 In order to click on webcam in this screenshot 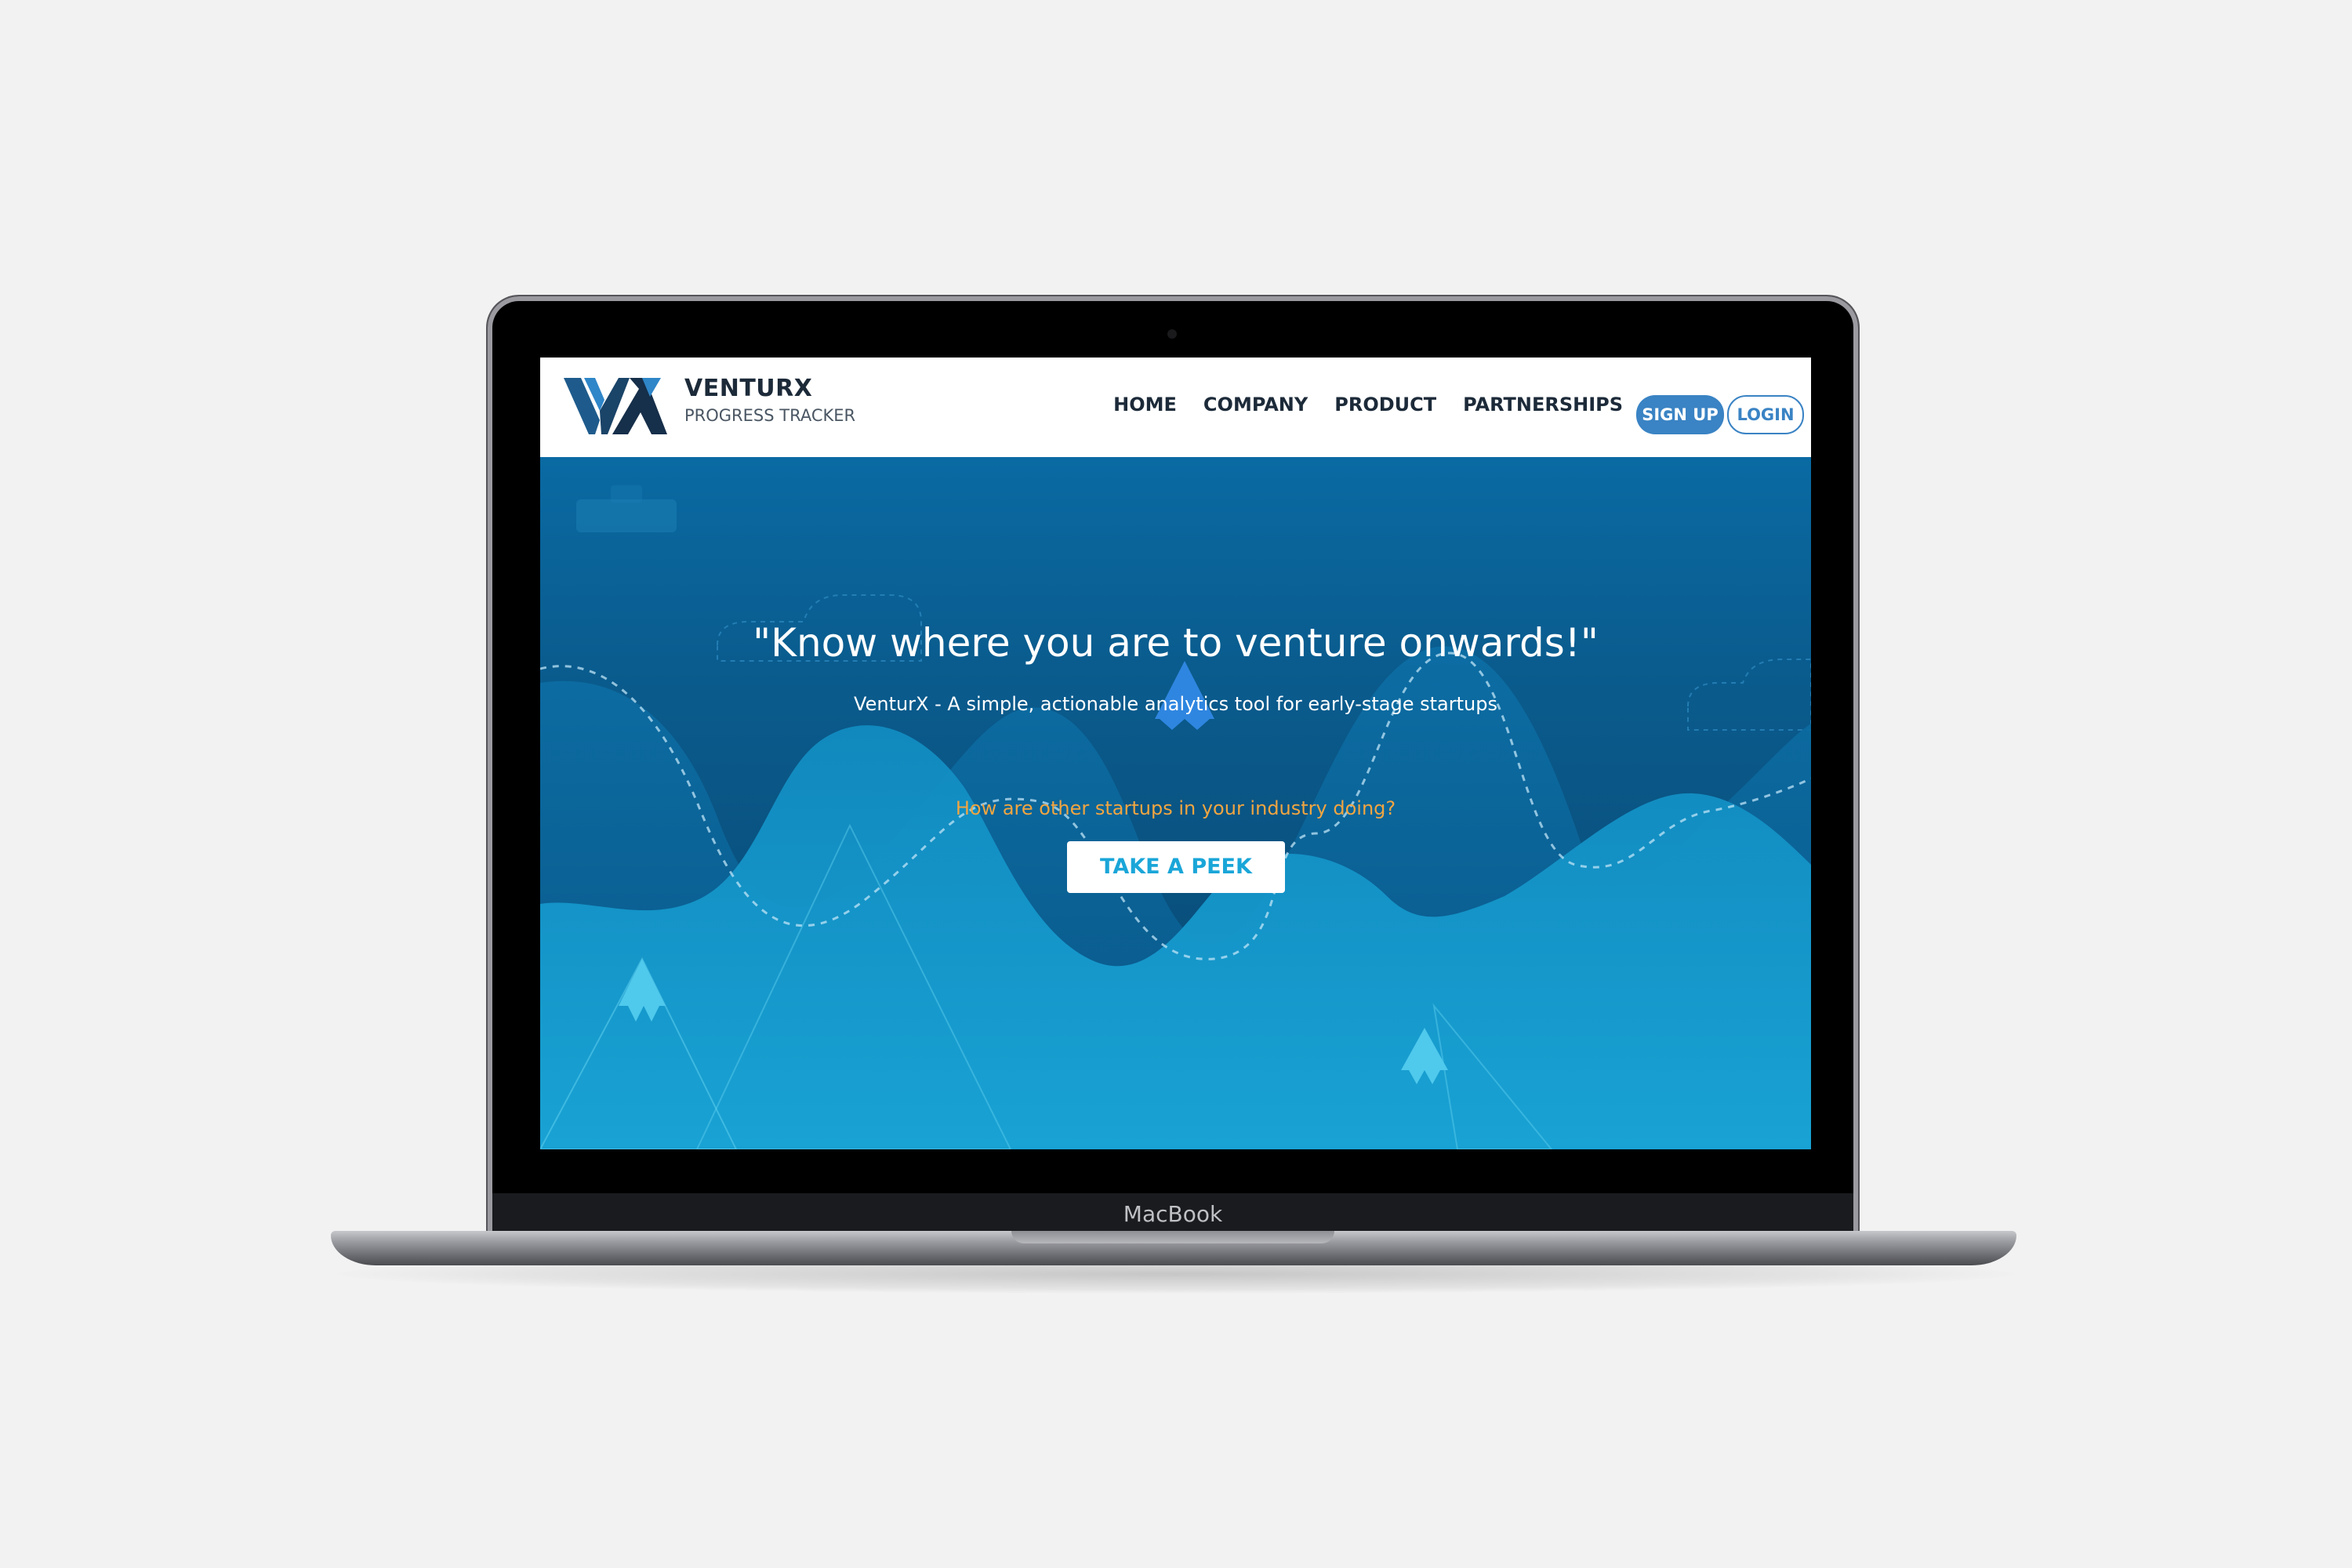, I will do `click(1172, 334)`.